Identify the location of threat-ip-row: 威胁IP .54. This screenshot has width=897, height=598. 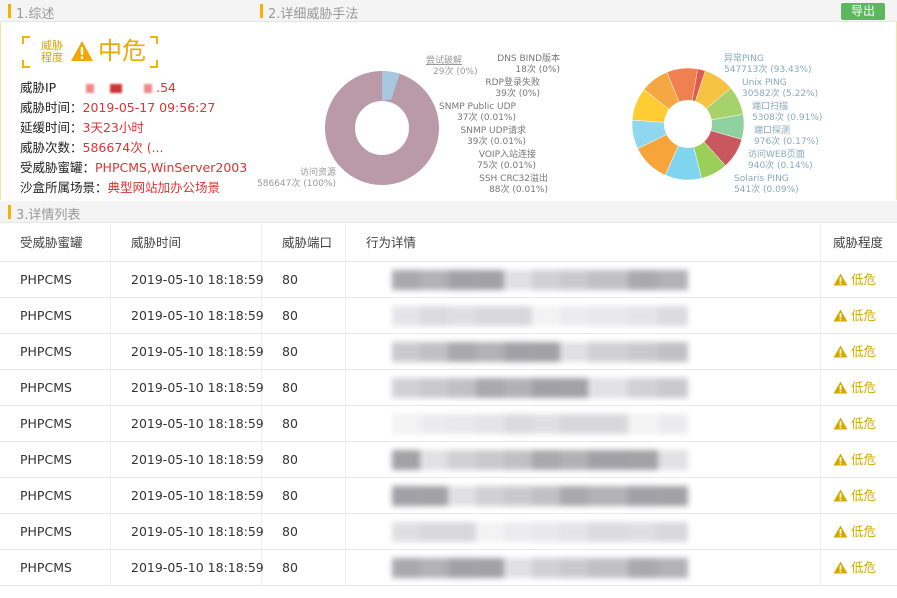
(133, 88).